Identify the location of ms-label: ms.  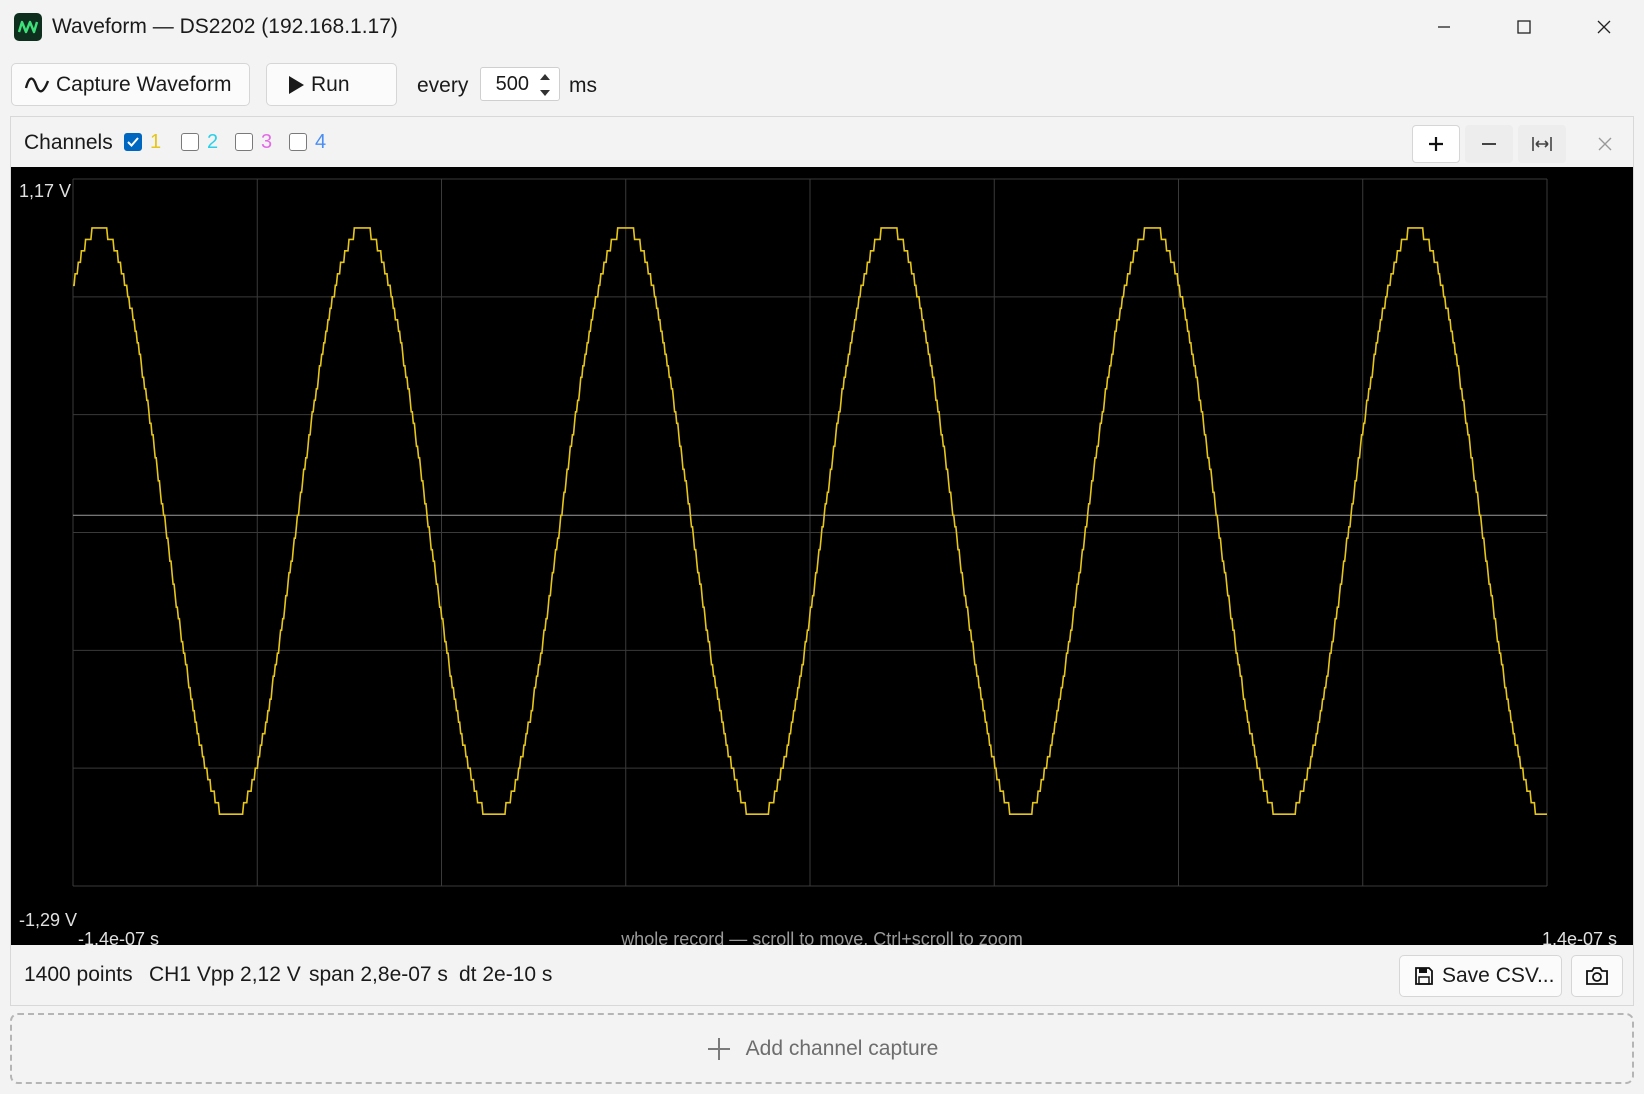
(583, 85).